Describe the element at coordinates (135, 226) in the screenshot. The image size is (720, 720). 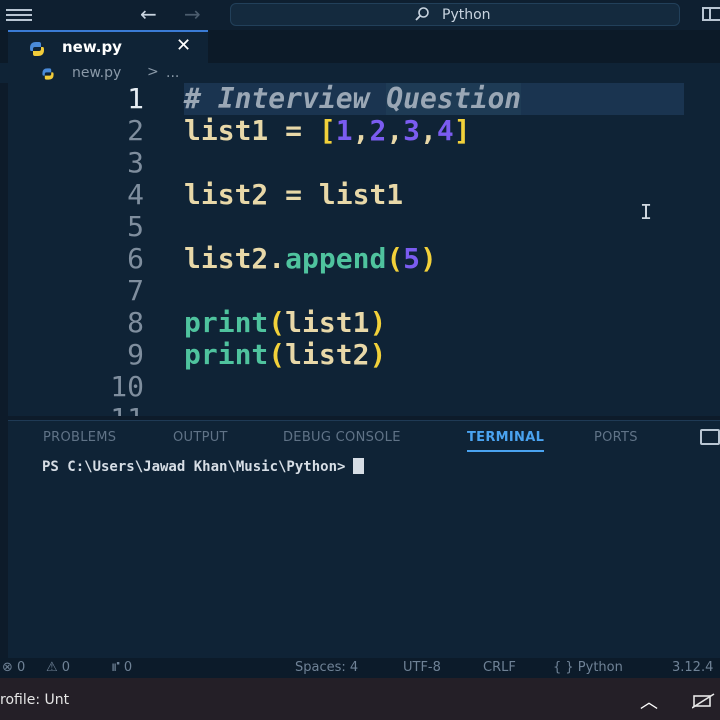
I see `line-number: 5` at that location.